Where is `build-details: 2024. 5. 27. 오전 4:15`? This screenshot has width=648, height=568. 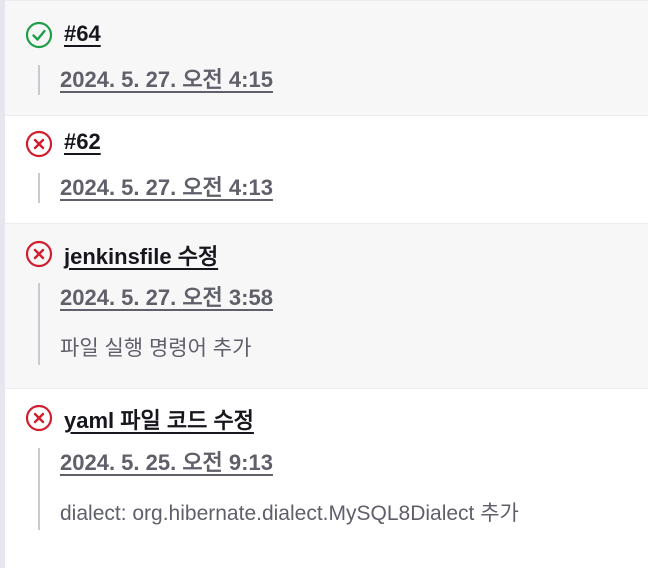
build-details: 2024. 5. 27. 오전 4:15 is located at coordinates (155, 80).